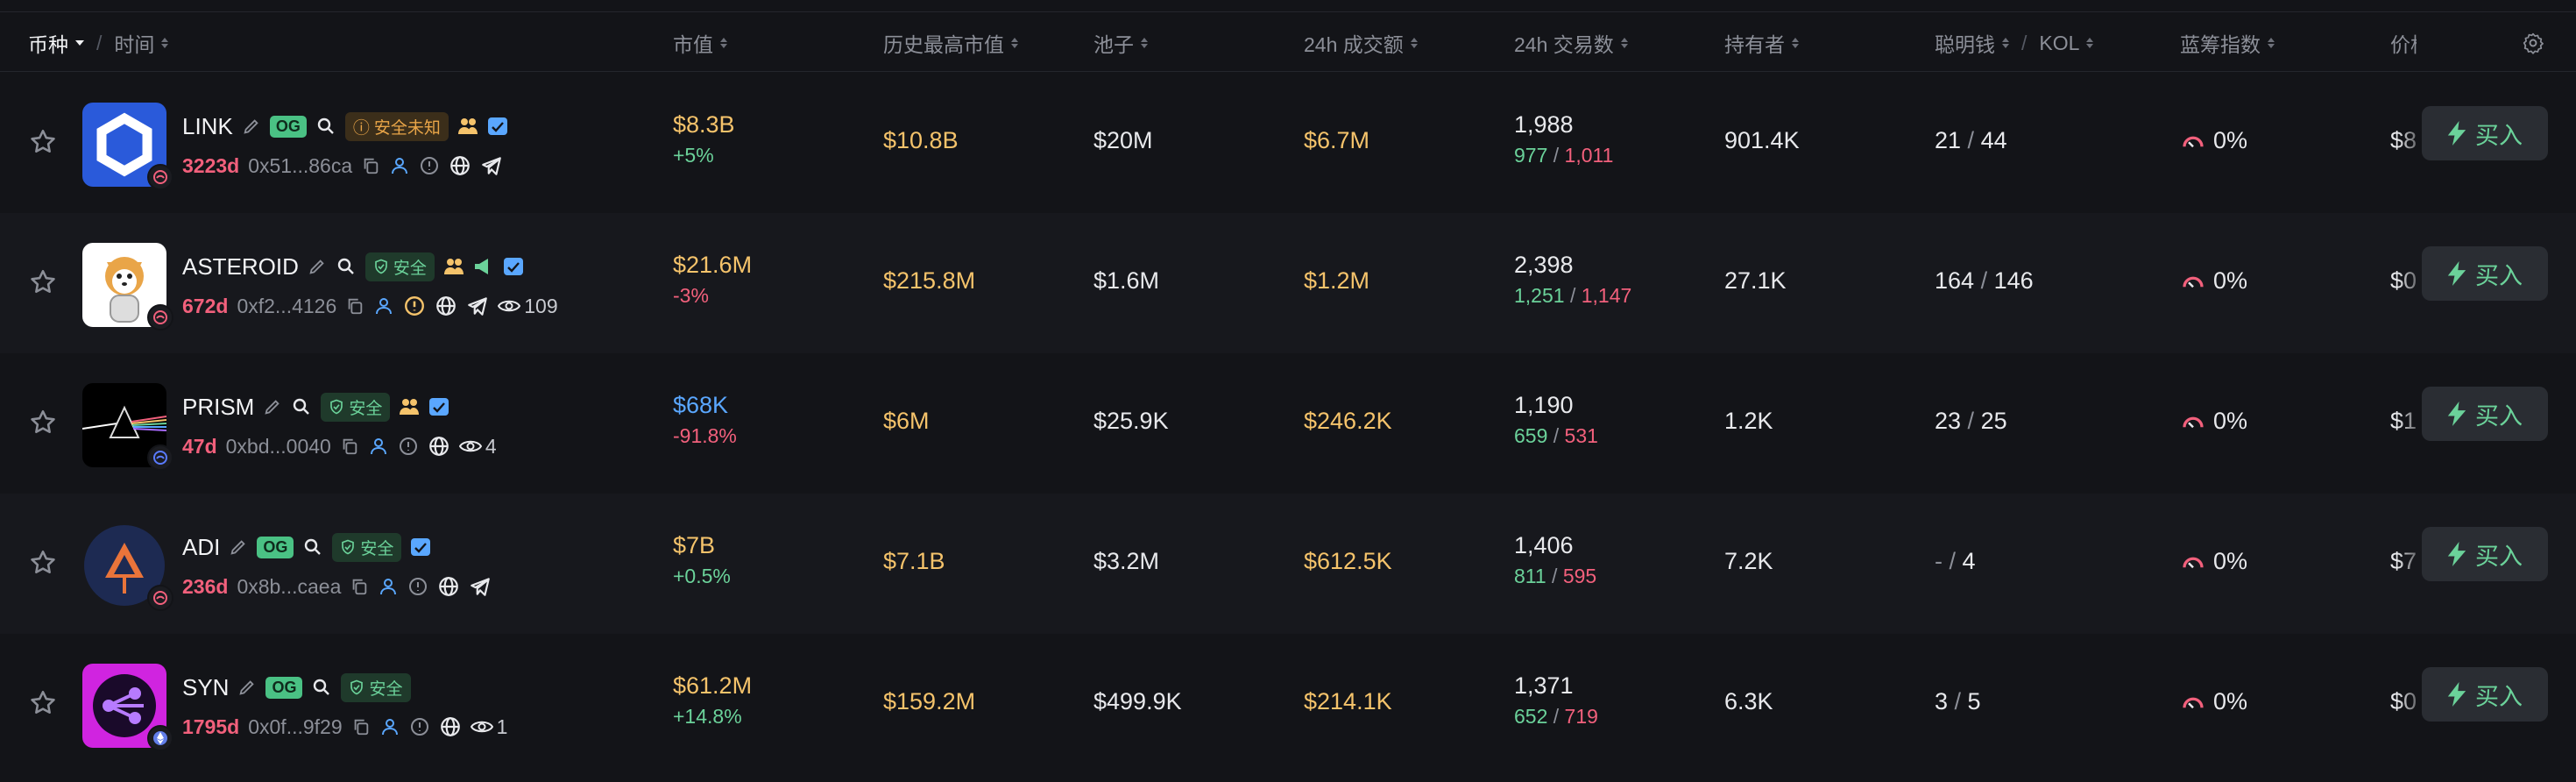 The height and width of the screenshot is (782, 2576). What do you see at coordinates (950, 43) in the screenshot?
I see `header-ath: 历史最高市值` at bounding box center [950, 43].